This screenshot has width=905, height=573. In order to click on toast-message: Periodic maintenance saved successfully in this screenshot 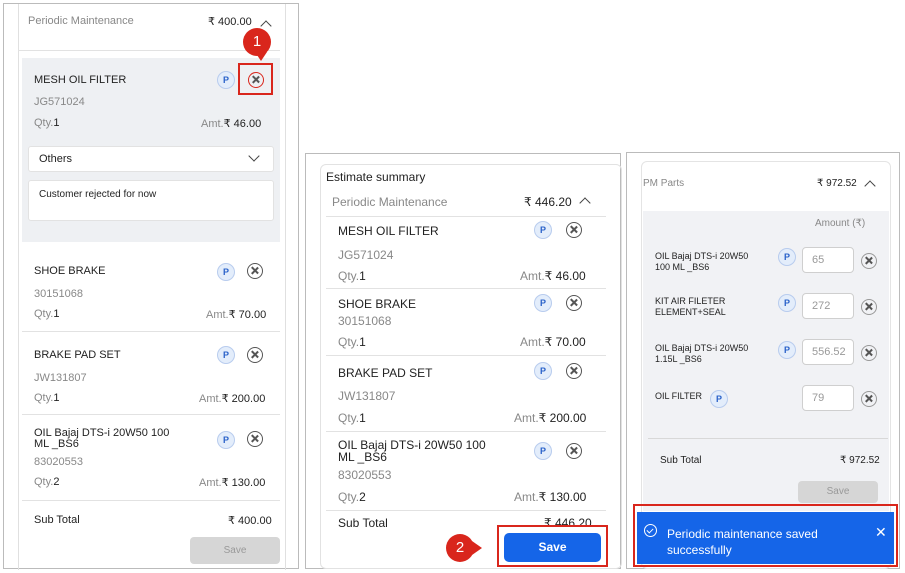, I will do `click(742, 542)`.